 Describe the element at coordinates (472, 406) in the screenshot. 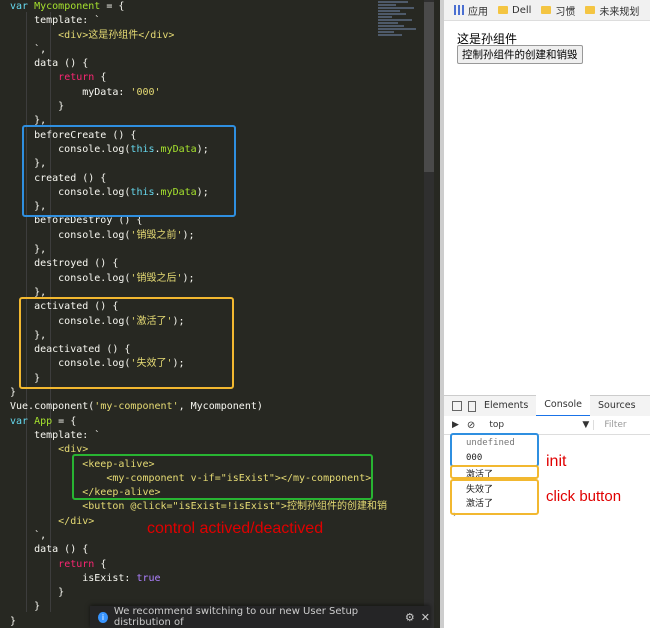

I see `device-toolbar-icon` at that location.